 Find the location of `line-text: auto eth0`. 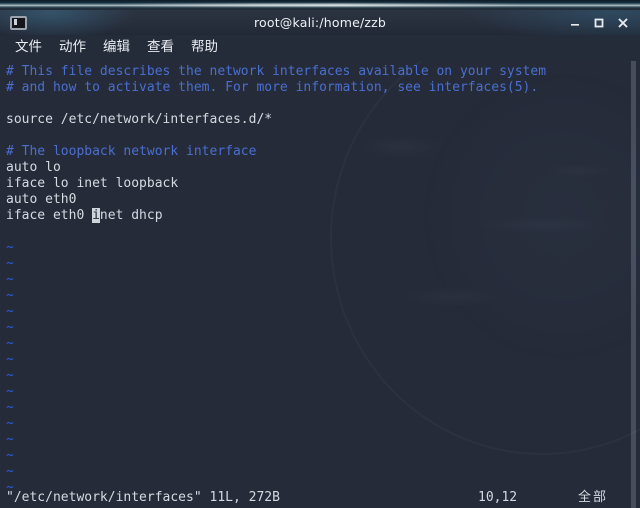

line-text: auto eth0 is located at coordinates (41, 199).